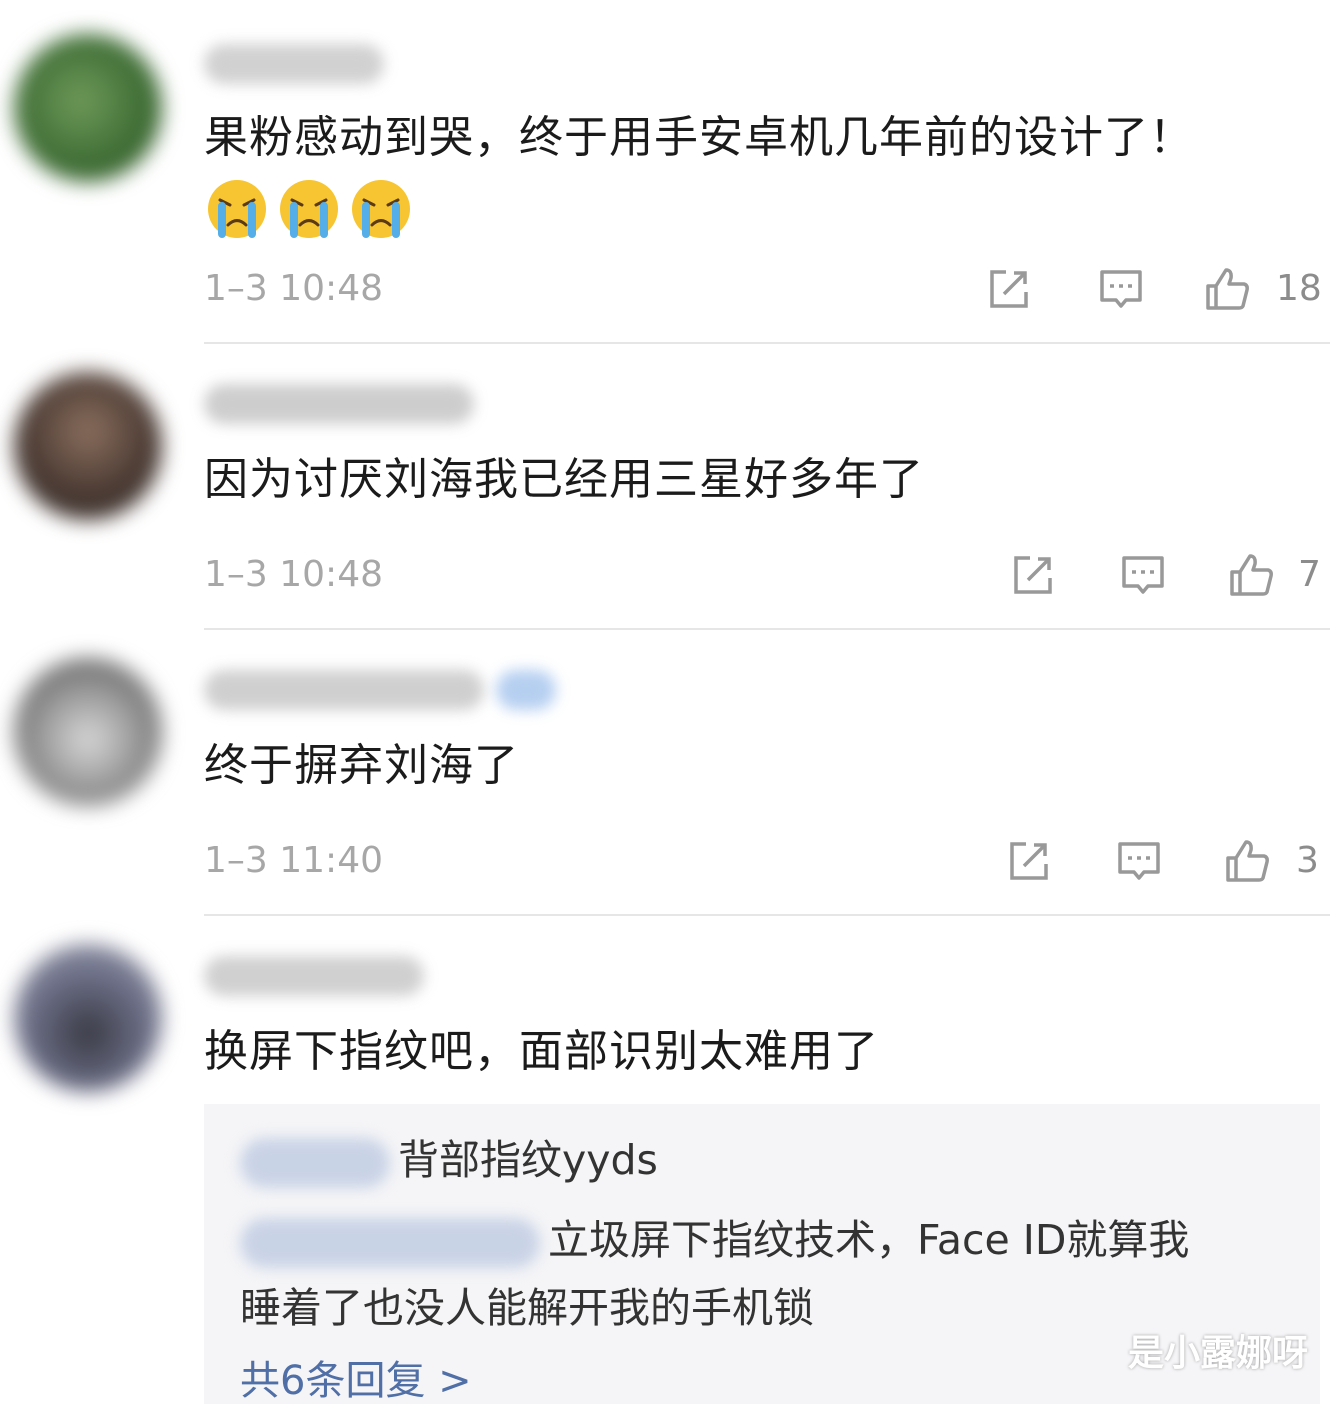  Describe the element at coordinates (1217, 1353) in the screenshot. I see `watermark: 是小露娜呀` at that location.